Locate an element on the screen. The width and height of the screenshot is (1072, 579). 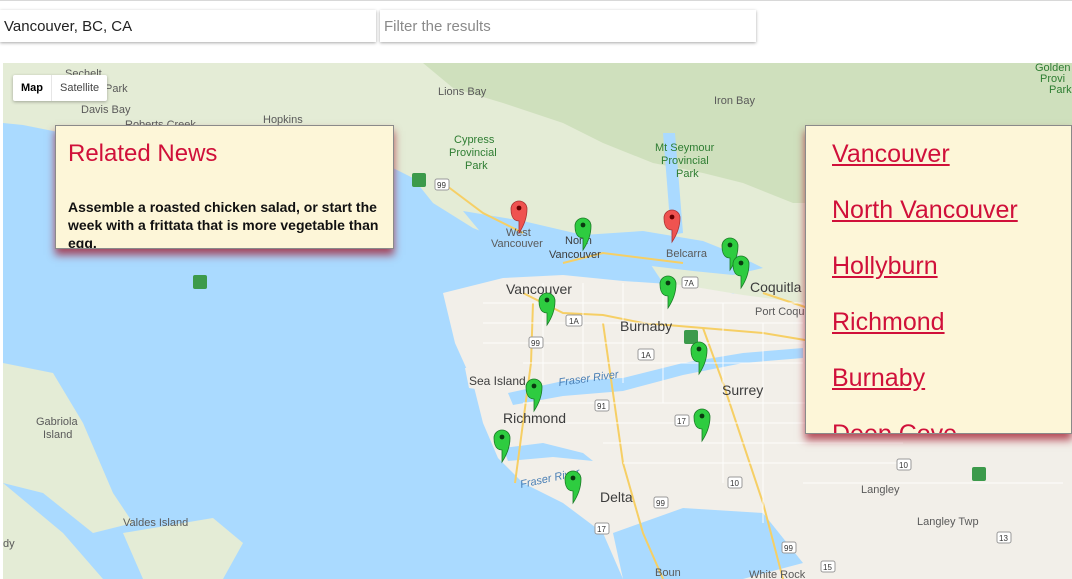
city-link-north-vancouver: North Vancouver is located at coordinates (951, 222).